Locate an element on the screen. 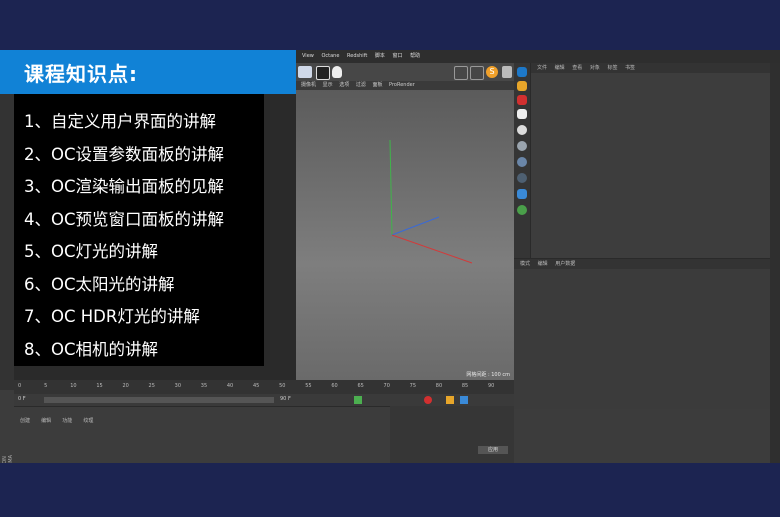  viewport-menu-display: 显示 is located at coordinates (328, 85).